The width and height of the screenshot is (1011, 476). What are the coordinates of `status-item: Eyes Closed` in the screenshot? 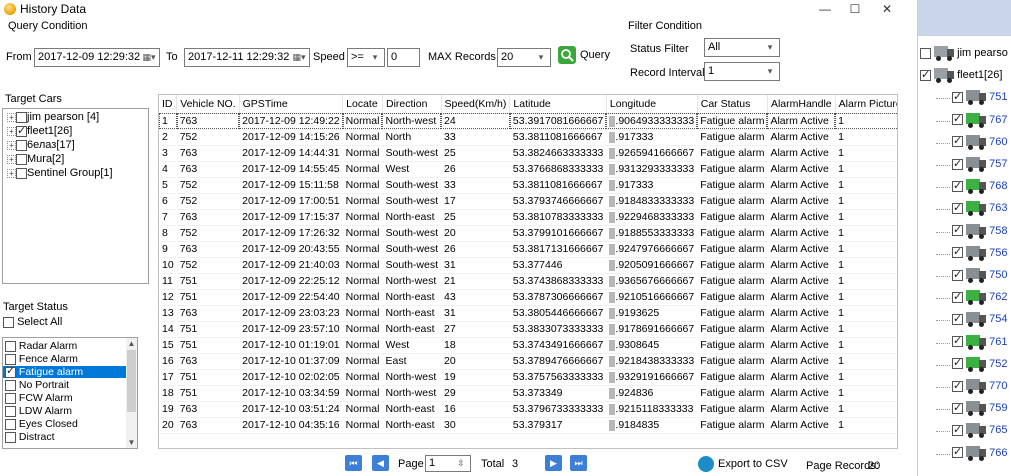 It's located at (65, 424).